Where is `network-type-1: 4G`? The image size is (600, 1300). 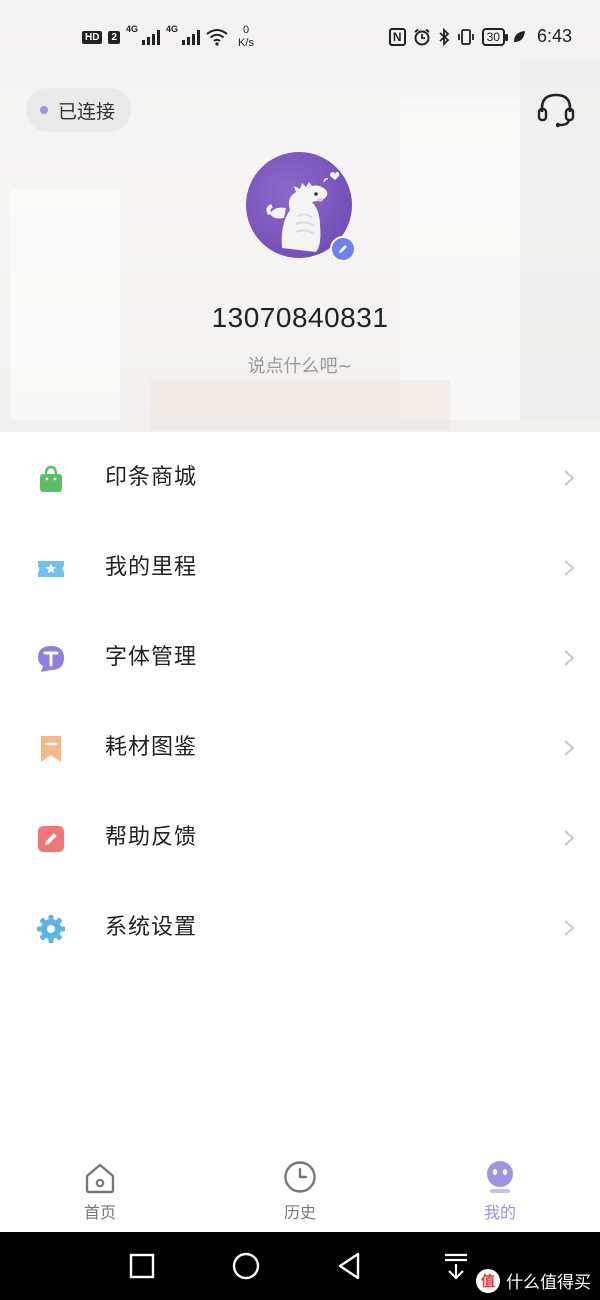
network-type-1: 4G is located at coordinates (132, 29).